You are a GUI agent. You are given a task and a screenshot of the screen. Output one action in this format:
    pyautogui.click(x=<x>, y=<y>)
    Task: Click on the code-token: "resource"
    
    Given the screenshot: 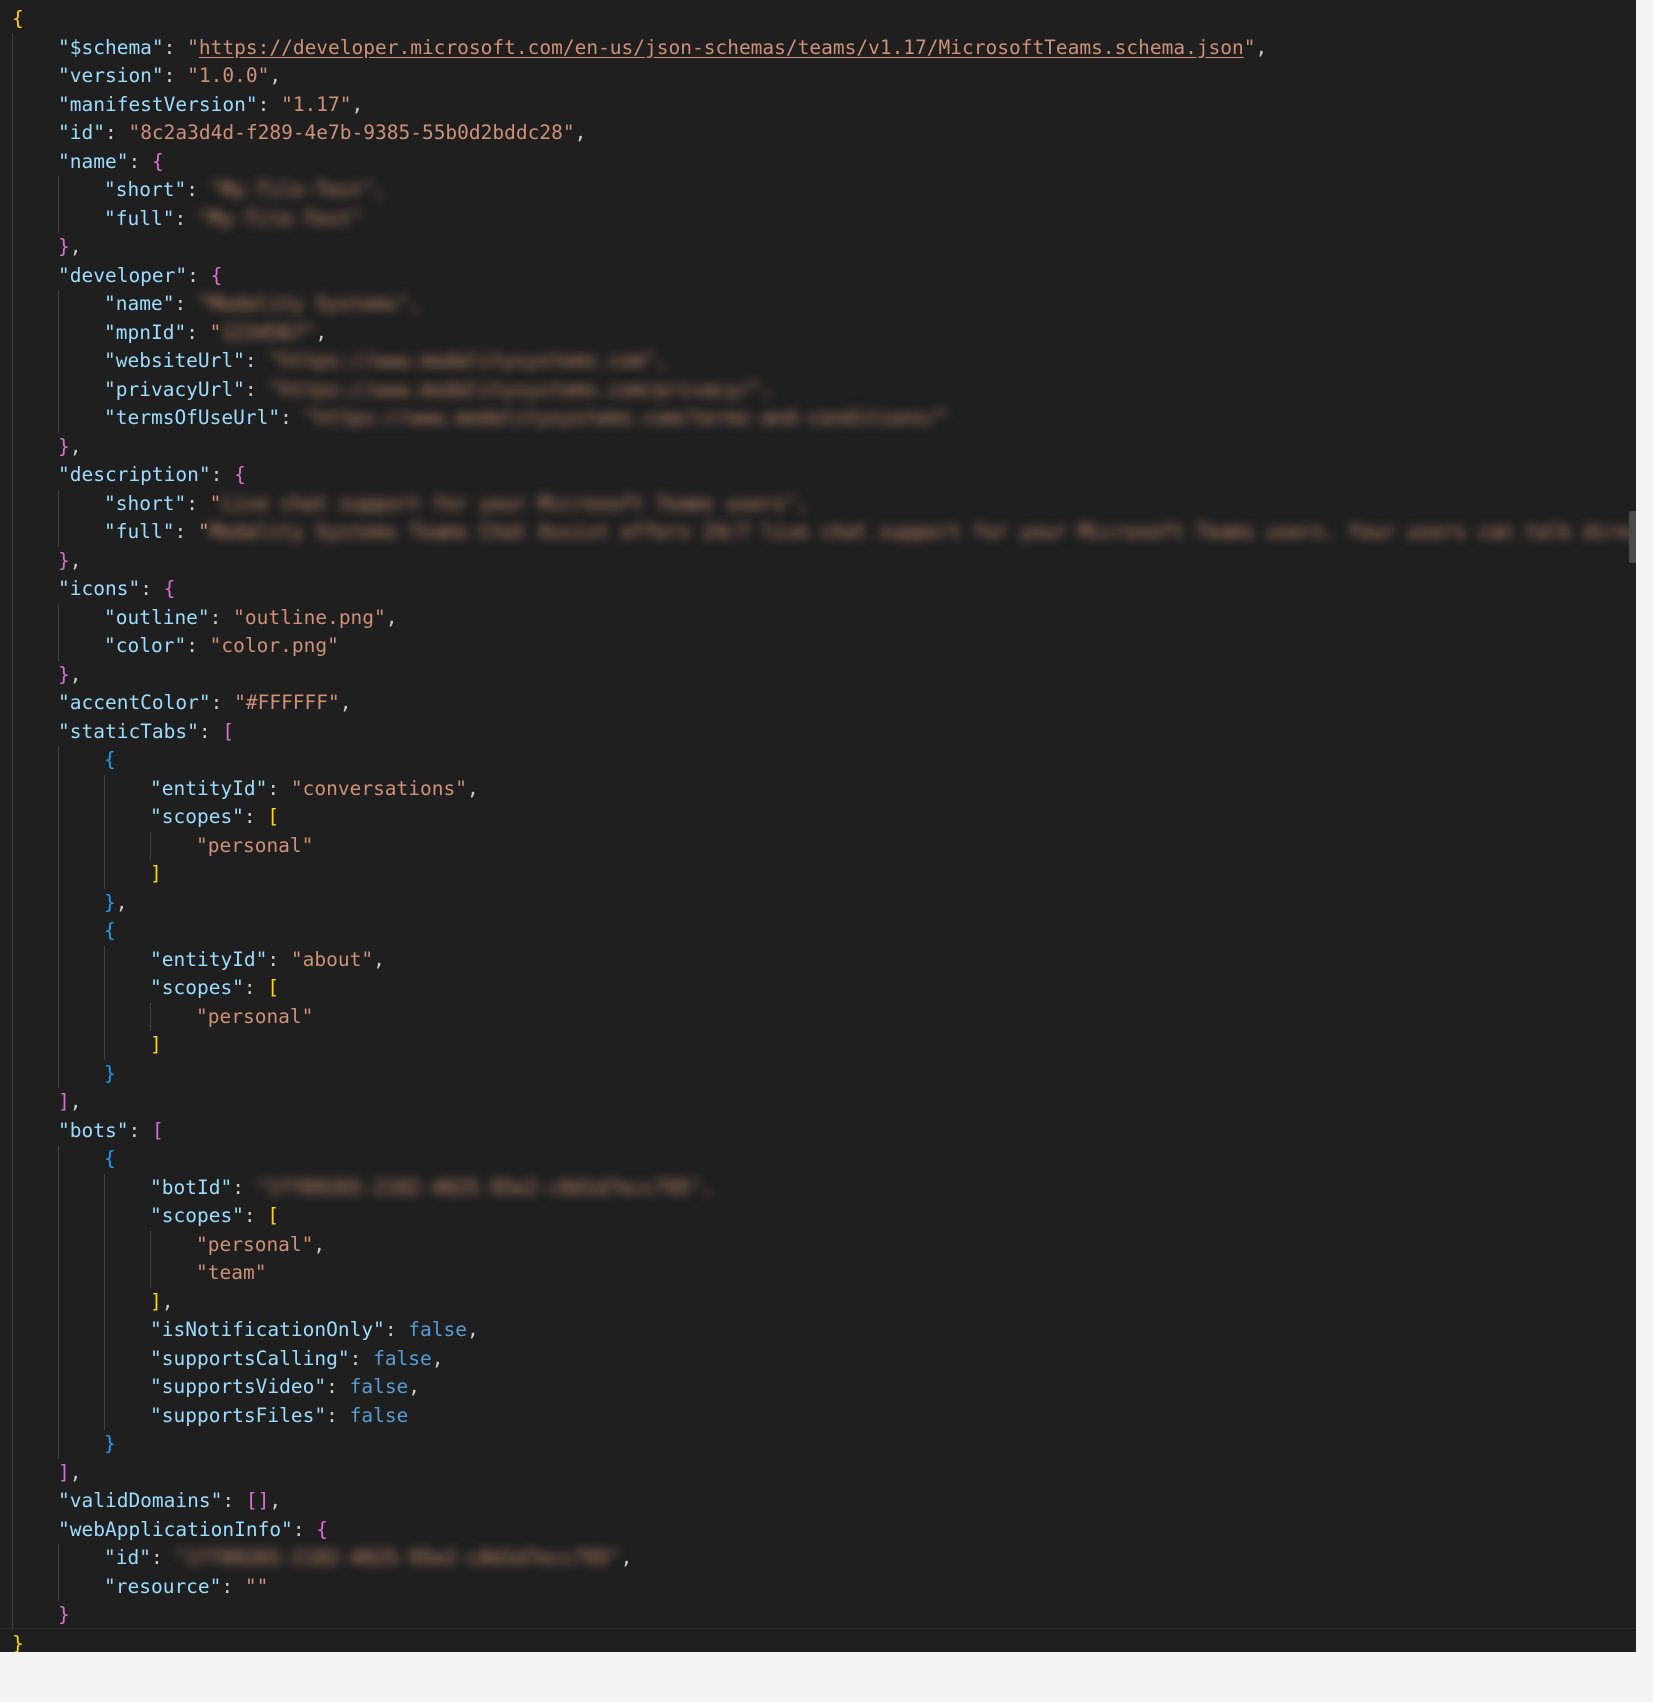 What is the action you would take?
    pyautogui.click(x=163, y=1586)
    